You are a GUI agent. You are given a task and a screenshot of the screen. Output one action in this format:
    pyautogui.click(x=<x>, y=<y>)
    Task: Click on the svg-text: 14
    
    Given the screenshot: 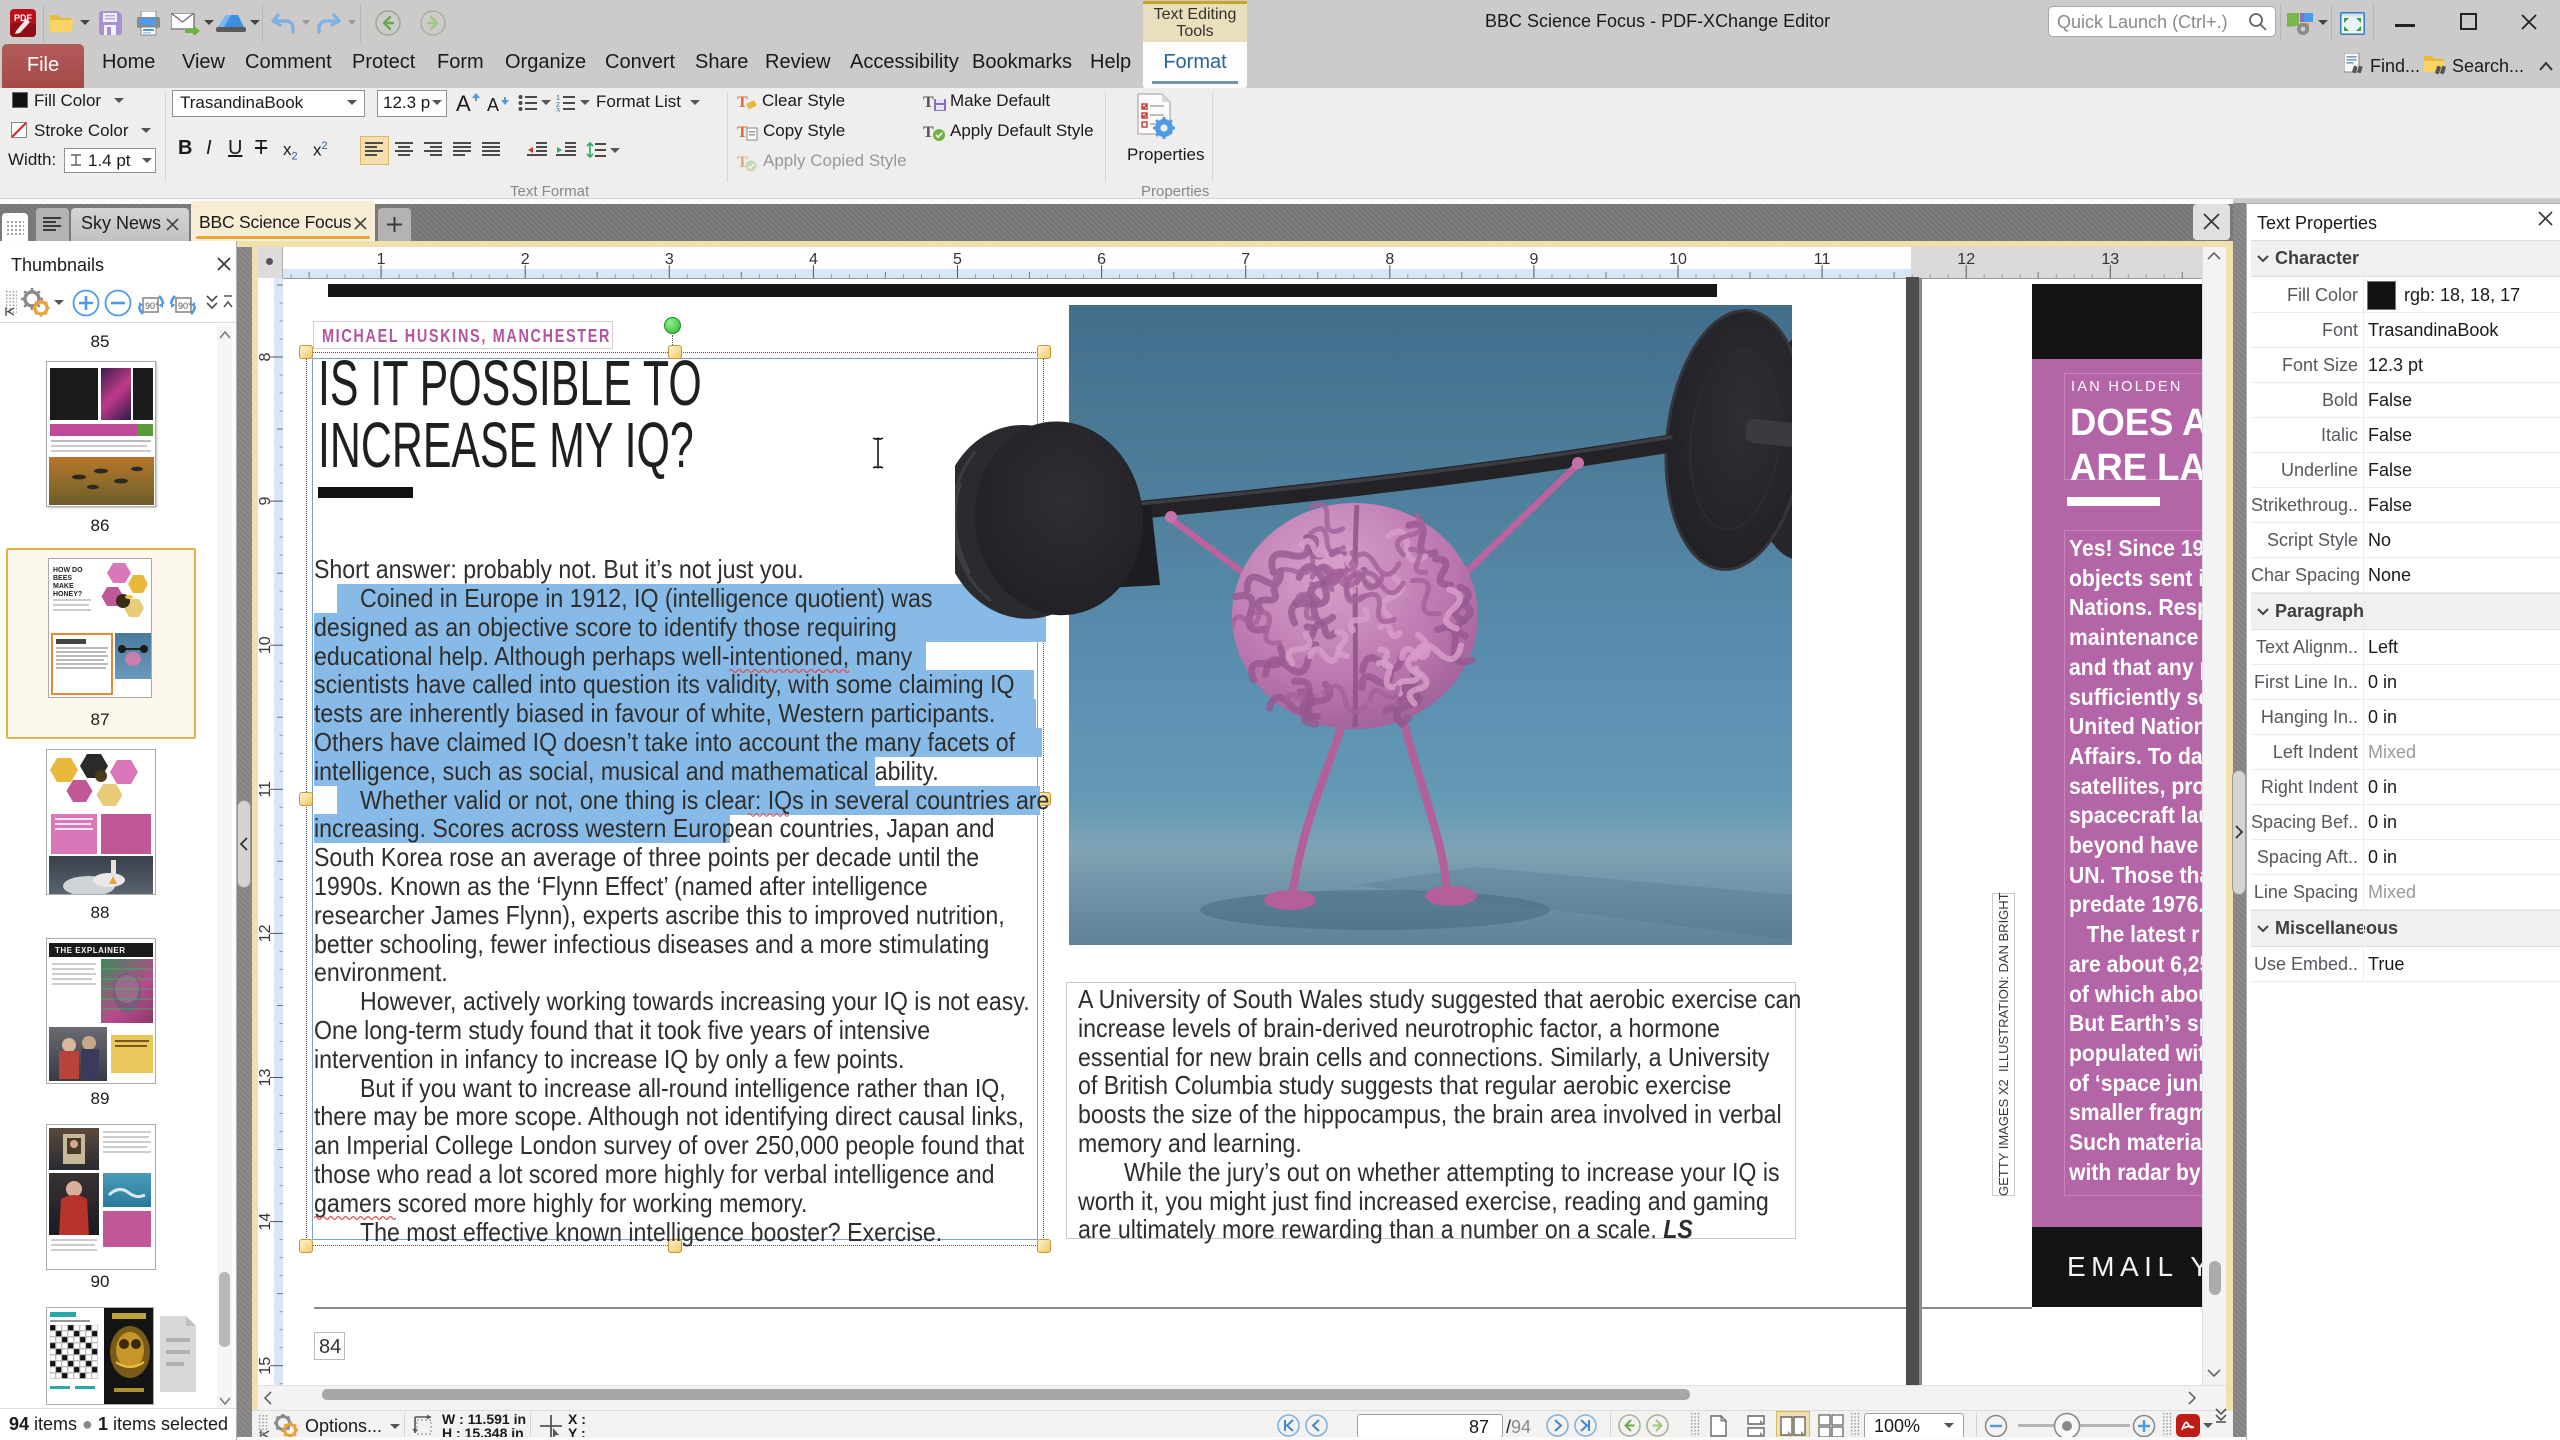 What is the action you would take?
    pyautogui.click(x=266, y=1222)
    